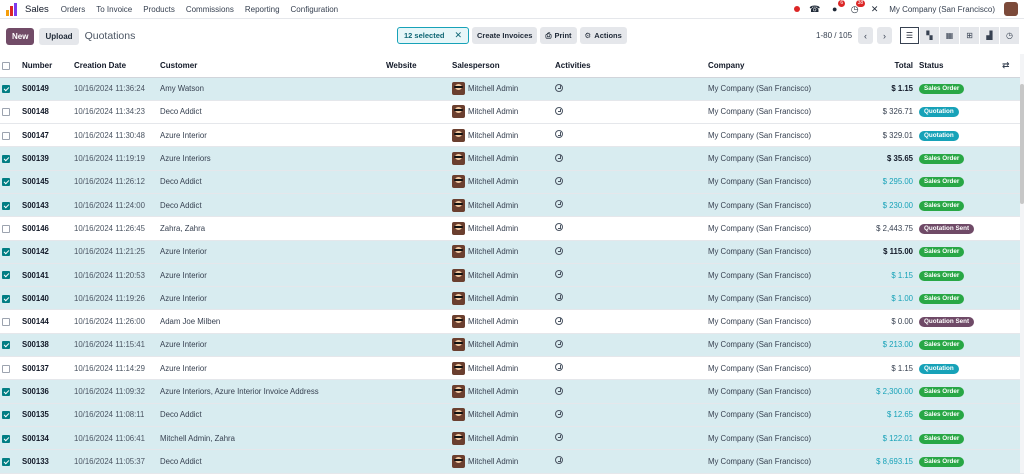  Describe the element at coordinates (989, 35) in the screenshot. I see `graph-view-icon: ▟` at that location.